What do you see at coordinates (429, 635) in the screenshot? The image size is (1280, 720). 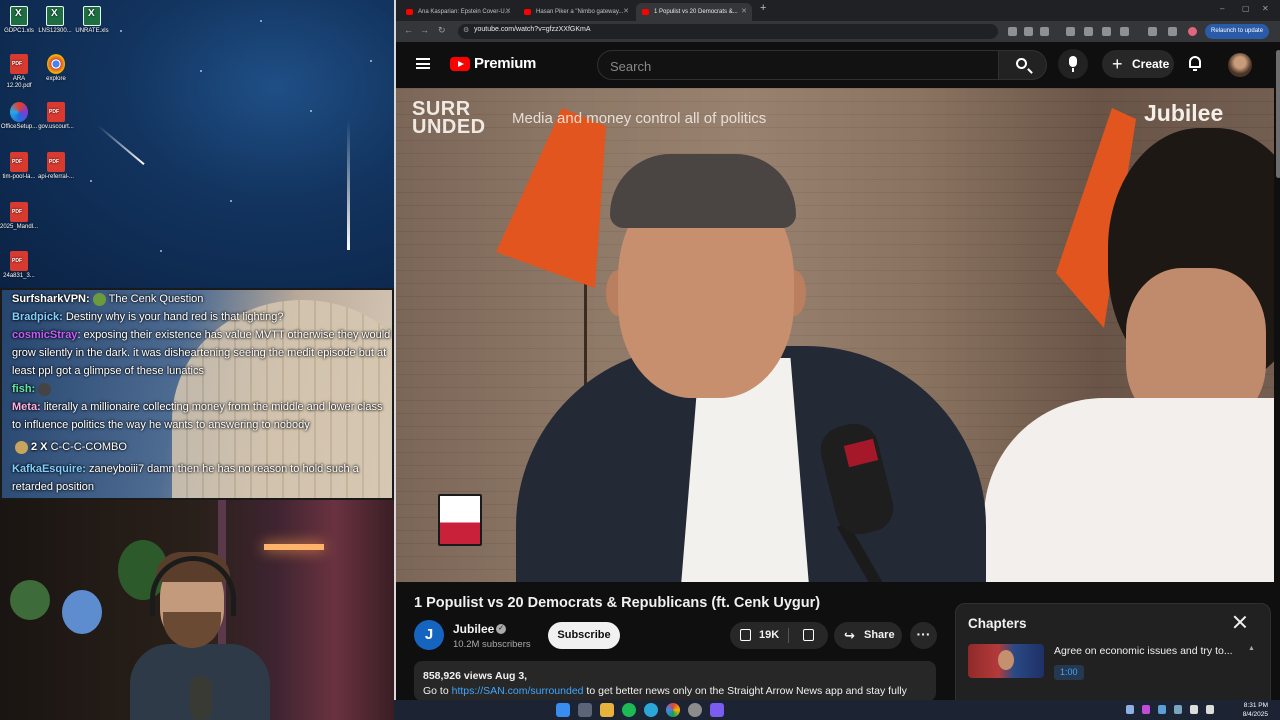 I see `channel-avatar: J` at bounding box center [429, 635].